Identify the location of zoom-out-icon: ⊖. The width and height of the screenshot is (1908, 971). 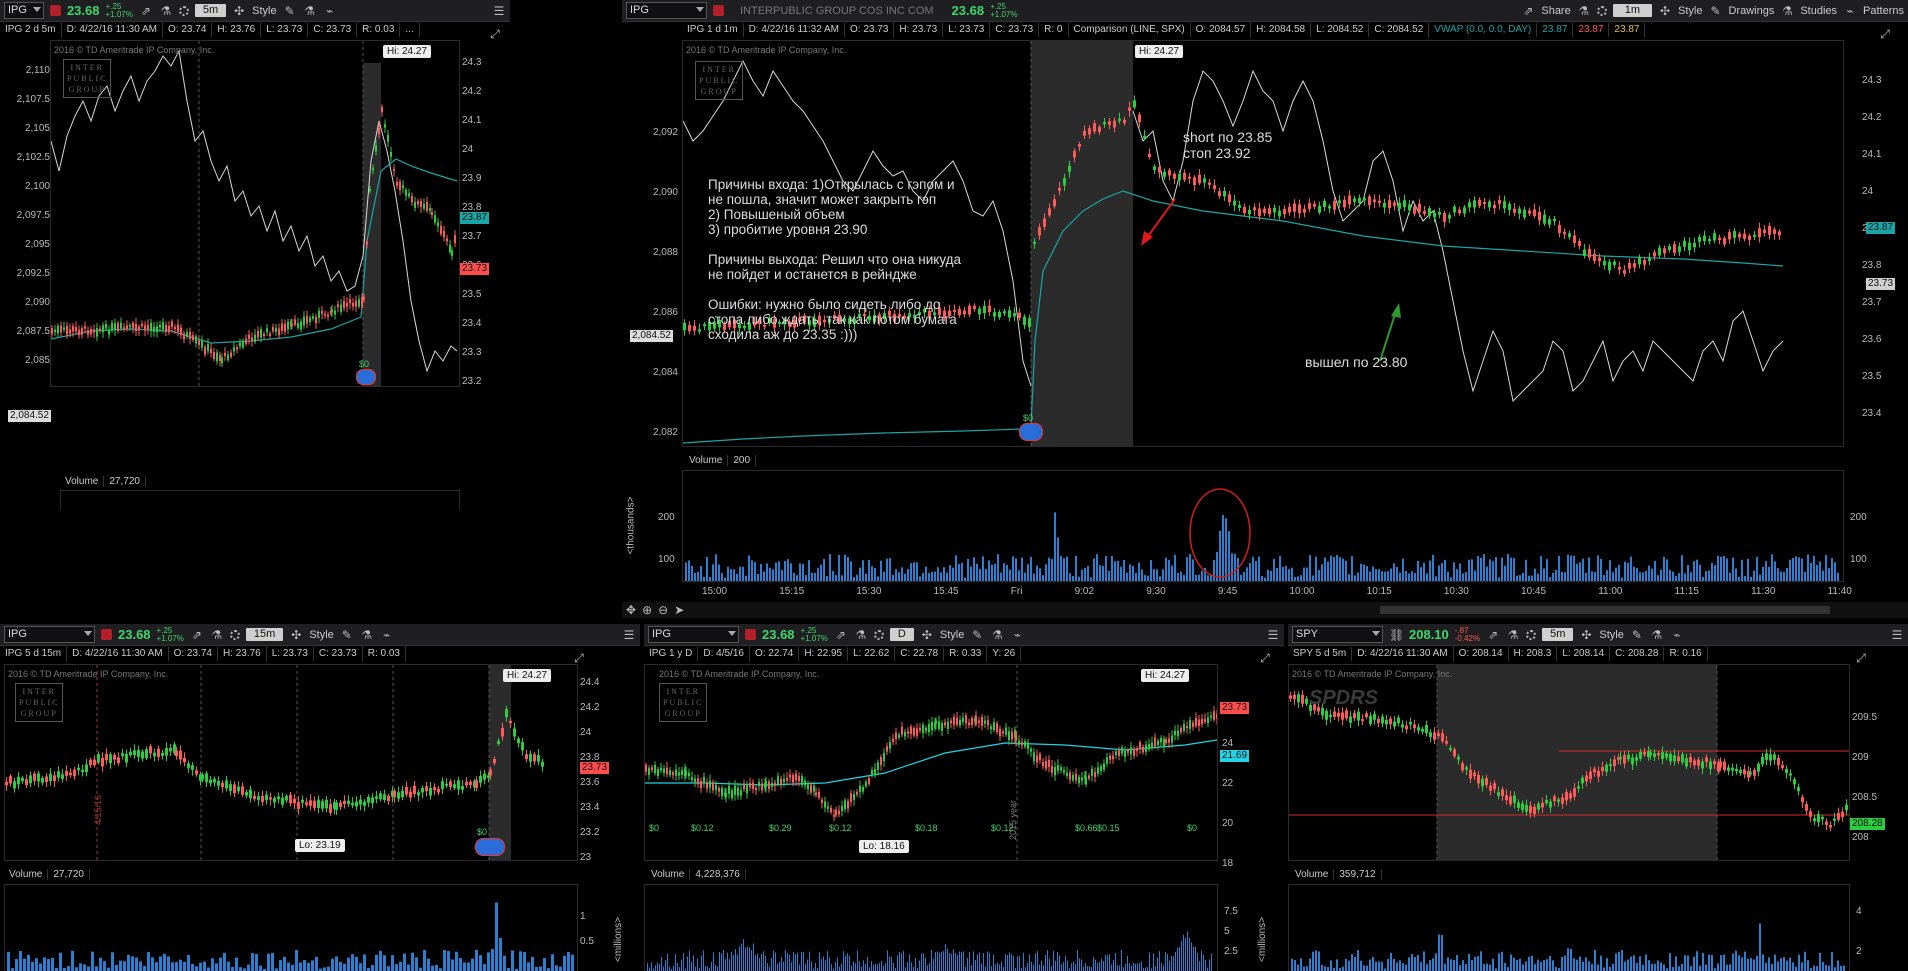
(663, 610).